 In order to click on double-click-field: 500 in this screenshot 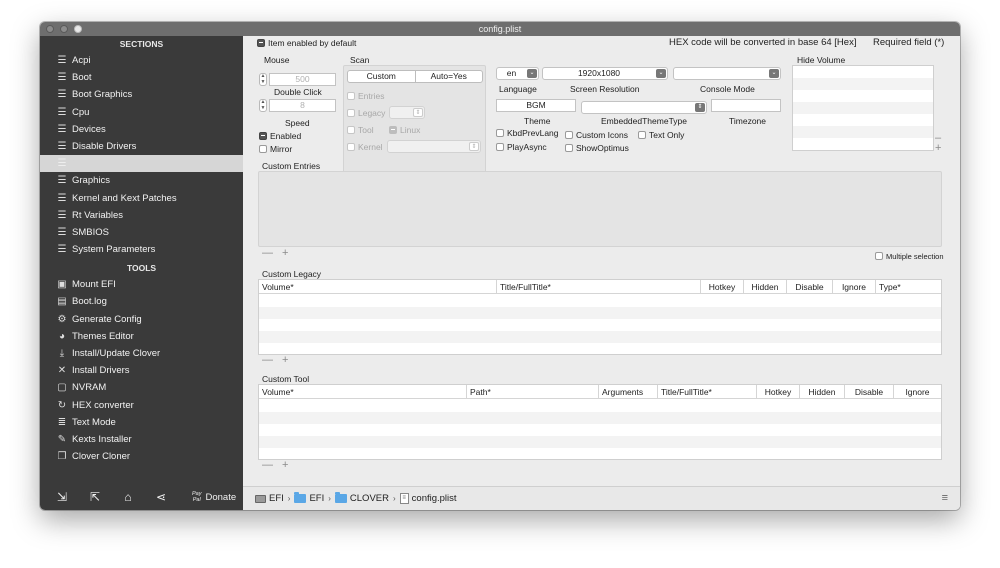, I will do `click(302, 79)`.